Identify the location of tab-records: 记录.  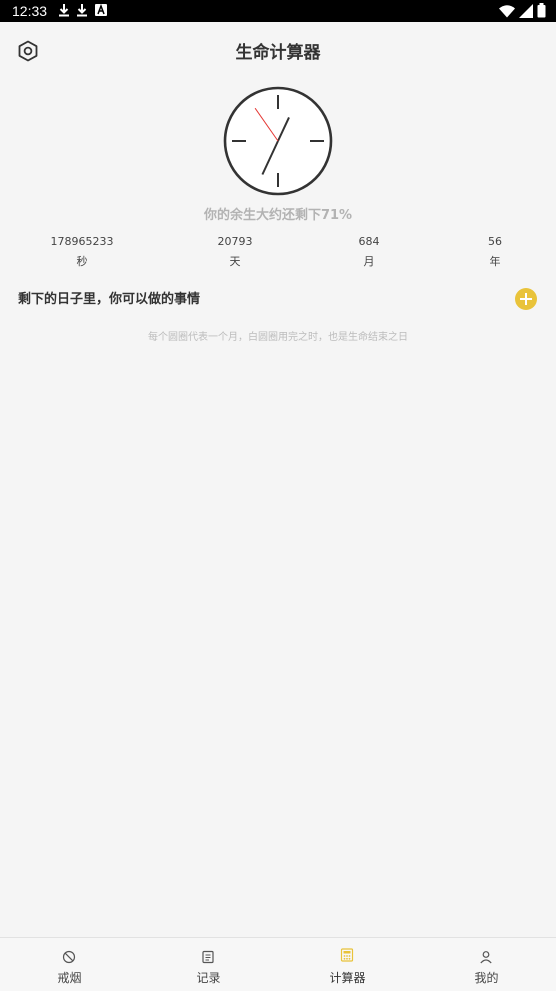
(208, 964).